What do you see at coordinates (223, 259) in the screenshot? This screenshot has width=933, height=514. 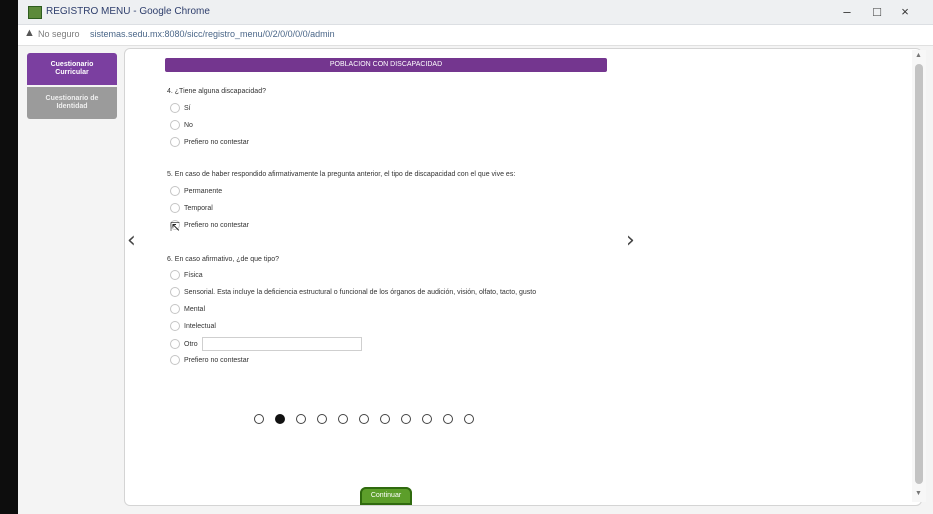 I see `question-6: 6. En caso afirmativo, ¿de que tipo?` at bounding box center [223, 259].